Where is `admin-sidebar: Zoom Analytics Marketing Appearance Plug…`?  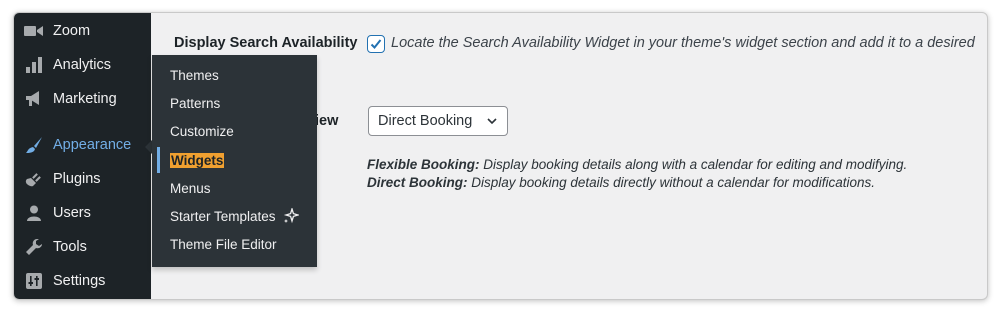
admin-sidebar: Zoom Analytics Marketing Appearance Plug… is located at coordinates (82, 156).